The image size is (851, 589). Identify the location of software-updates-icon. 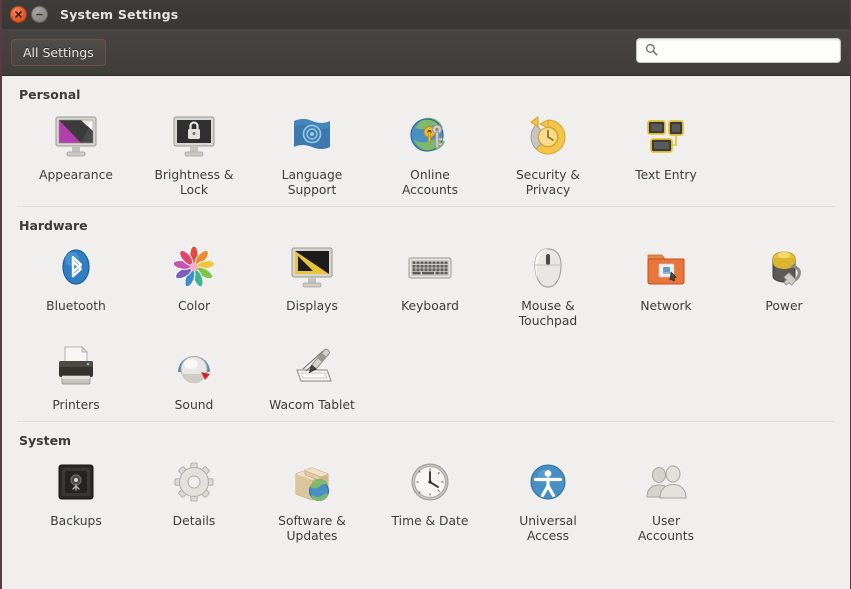
(312, 483).